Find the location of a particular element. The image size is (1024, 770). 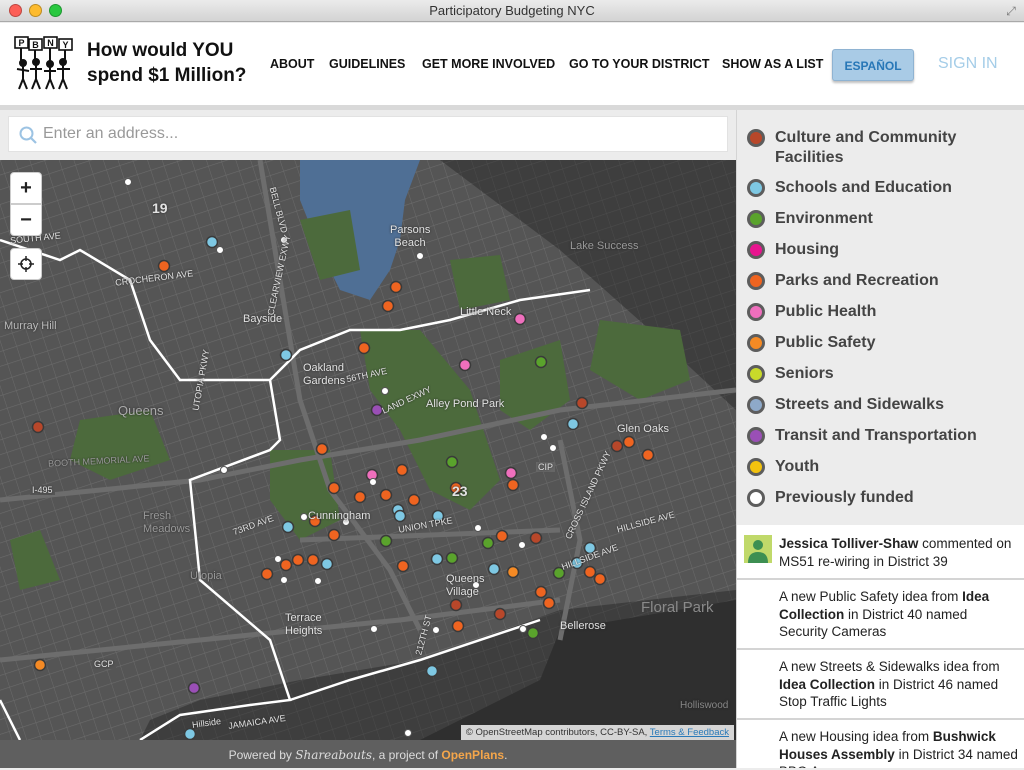

terms-feedback-link: Terms & Feedback is located at coordinates (689, 732).